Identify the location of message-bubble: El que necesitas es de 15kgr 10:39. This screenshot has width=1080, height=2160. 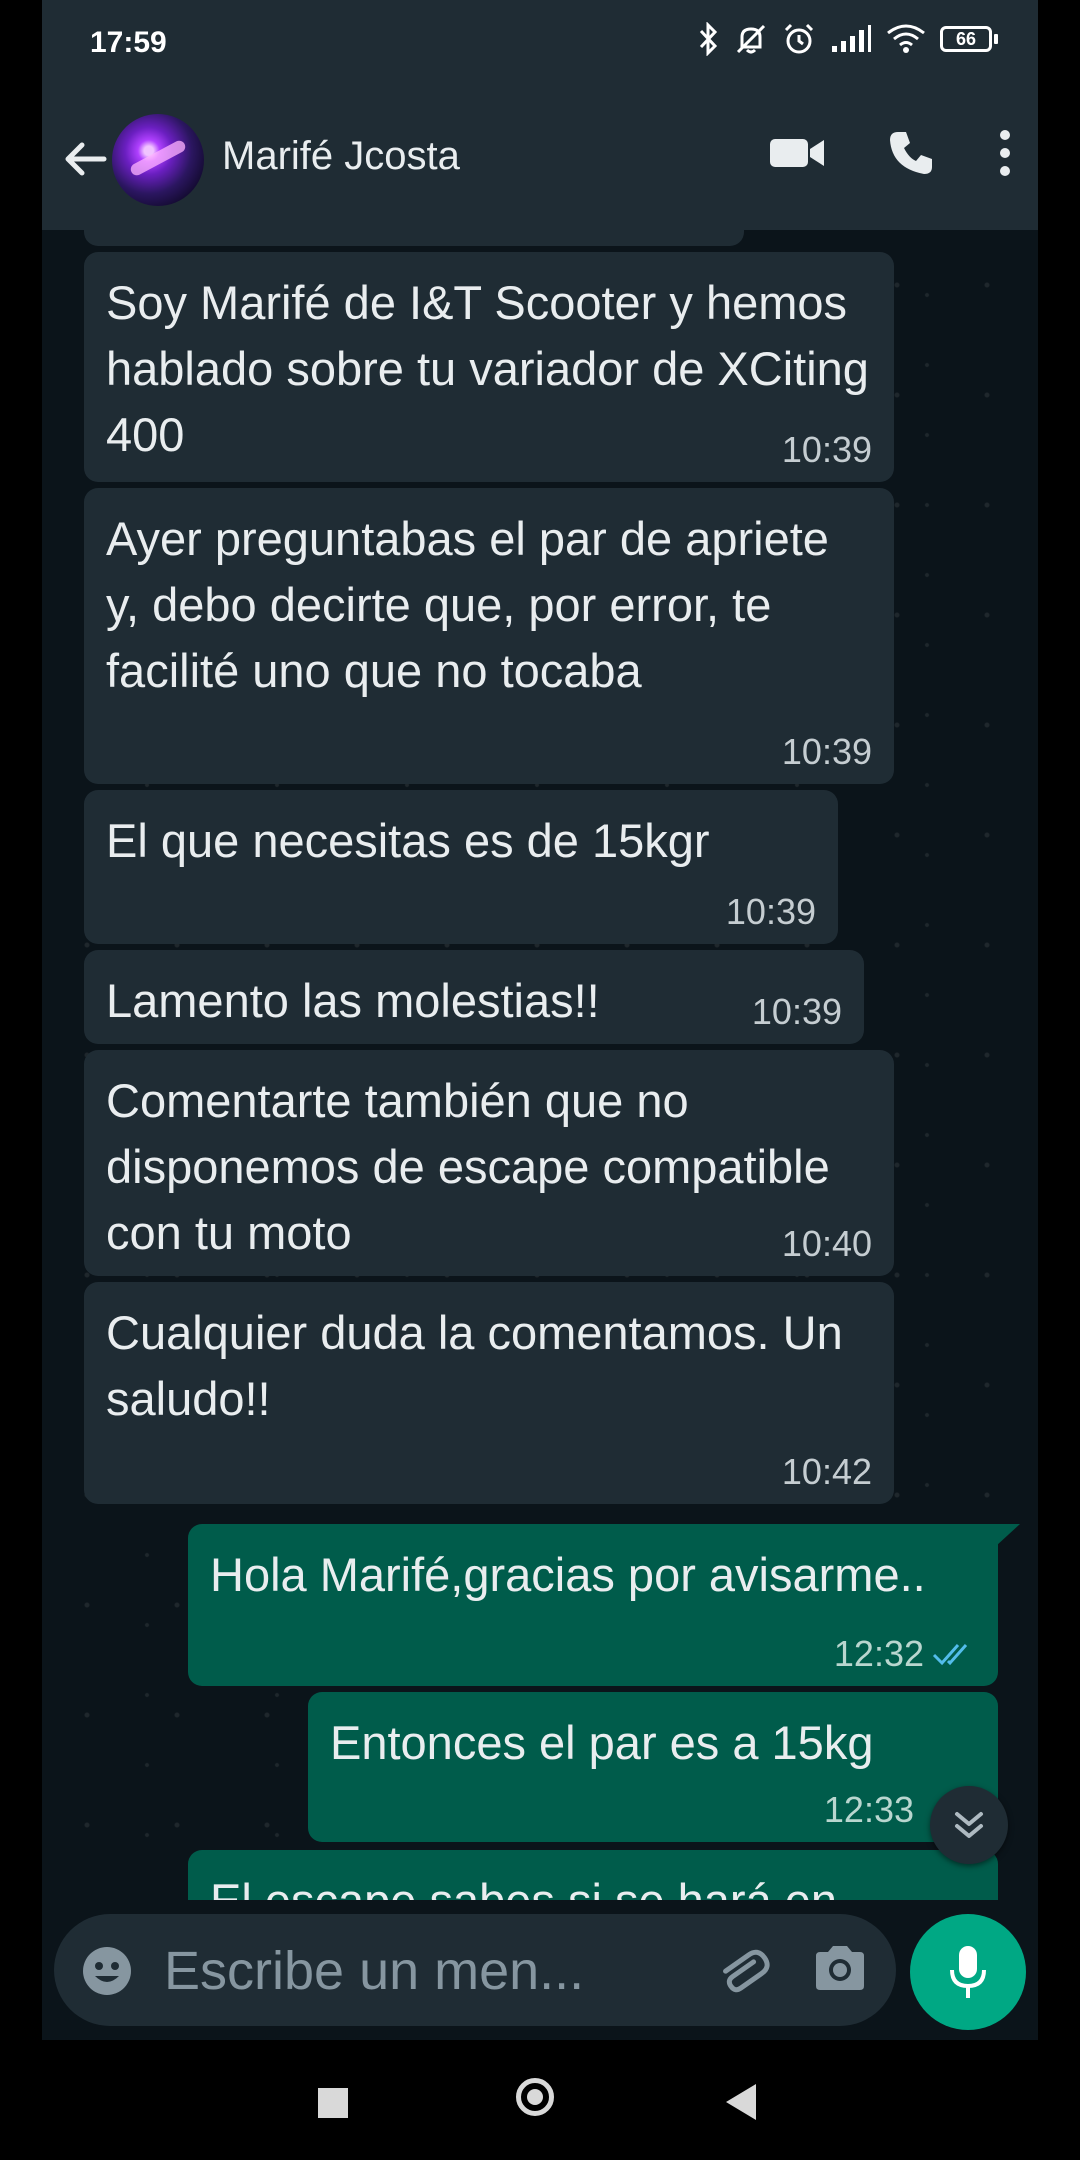
(461, 867).